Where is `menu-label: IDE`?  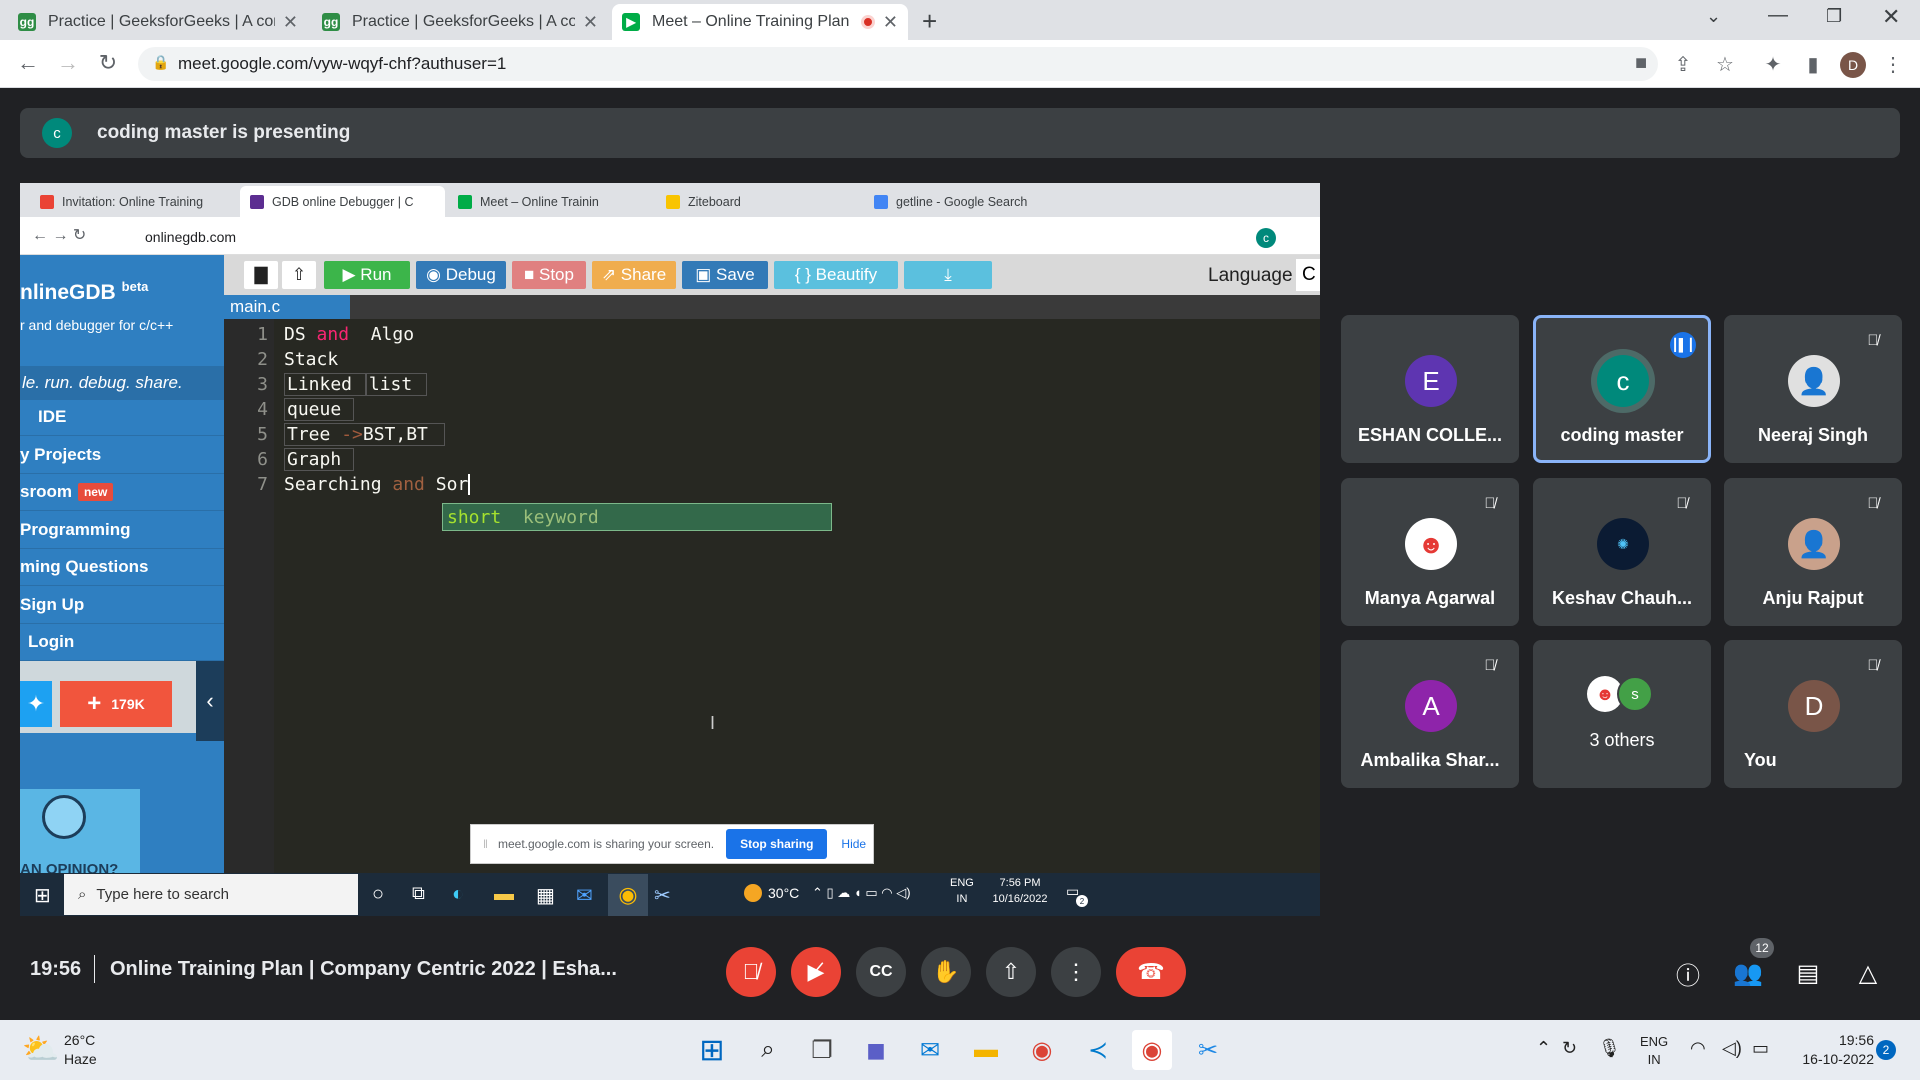 menu-label: IDE is located at coordinates (52, 416).